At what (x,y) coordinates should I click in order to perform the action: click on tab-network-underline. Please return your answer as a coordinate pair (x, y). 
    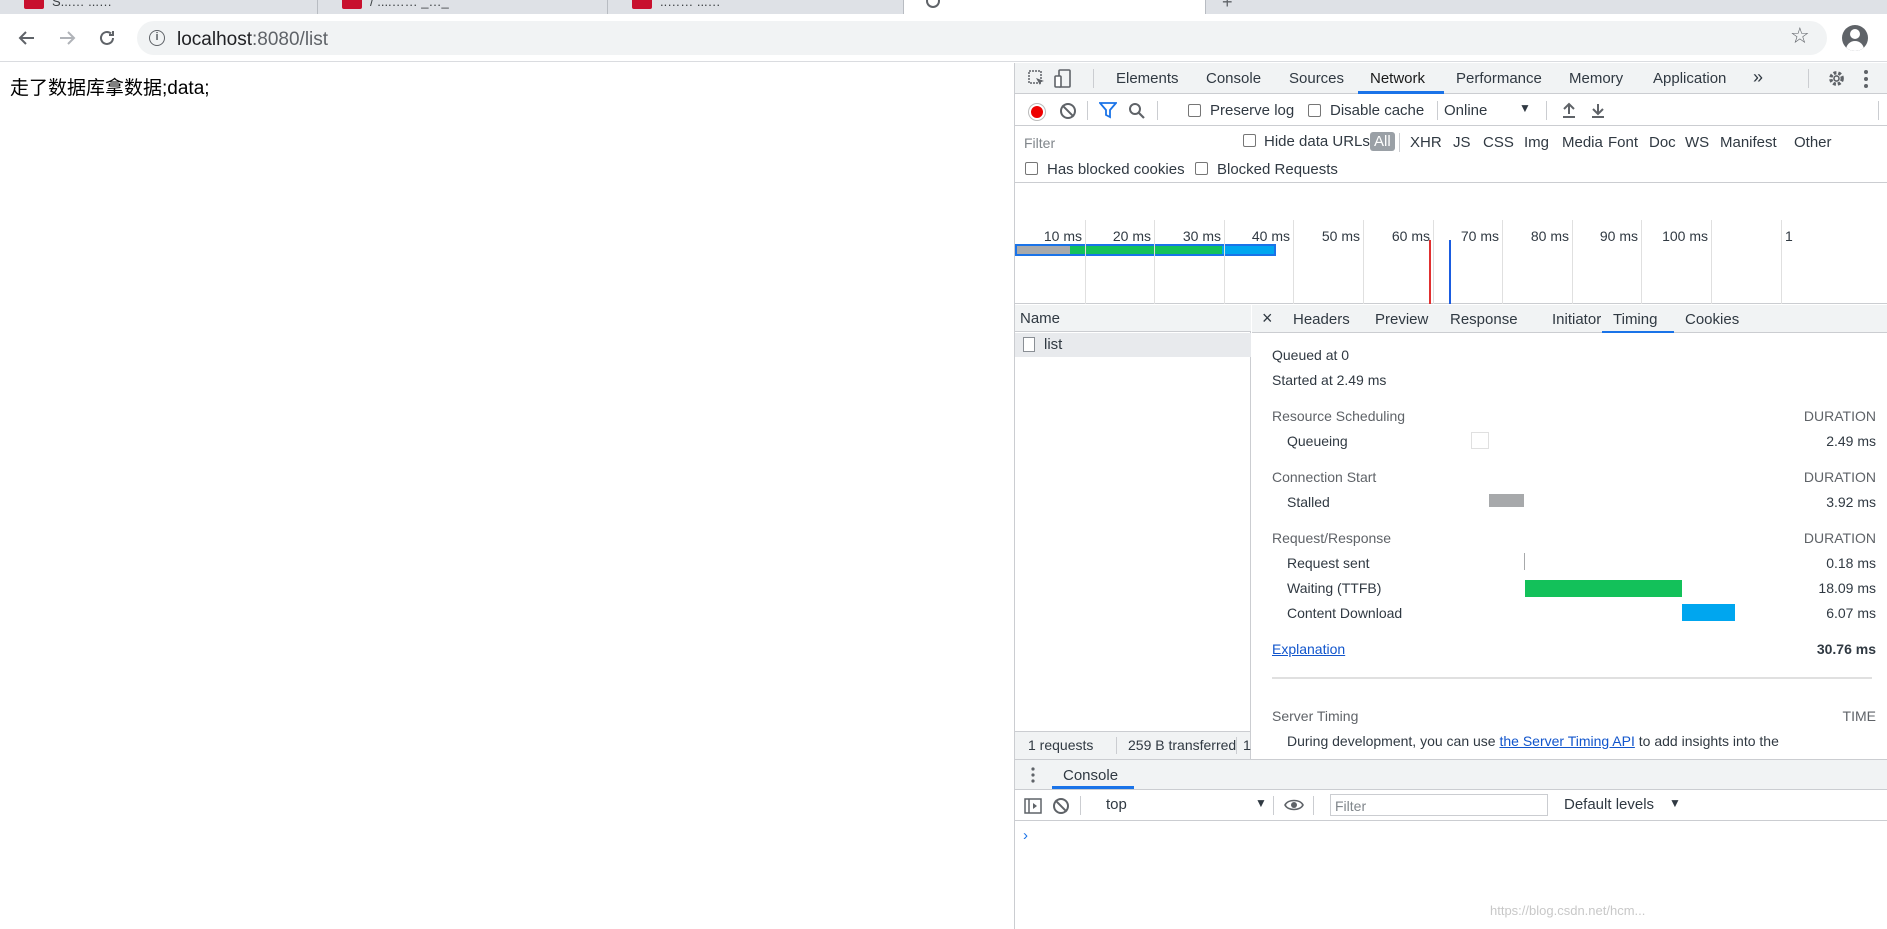
    Looking at the image, I should click on (1401, 92).